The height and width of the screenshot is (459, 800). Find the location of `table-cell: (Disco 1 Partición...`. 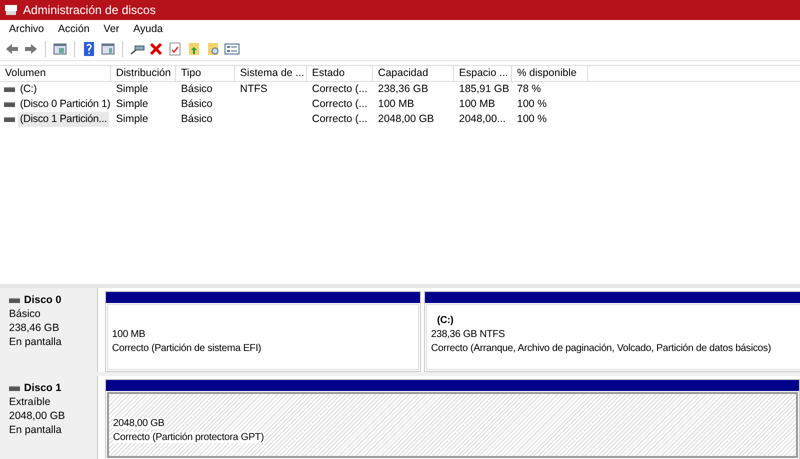

table-cell: (Disco 1 Partición... is located at coordinates (63, 119).